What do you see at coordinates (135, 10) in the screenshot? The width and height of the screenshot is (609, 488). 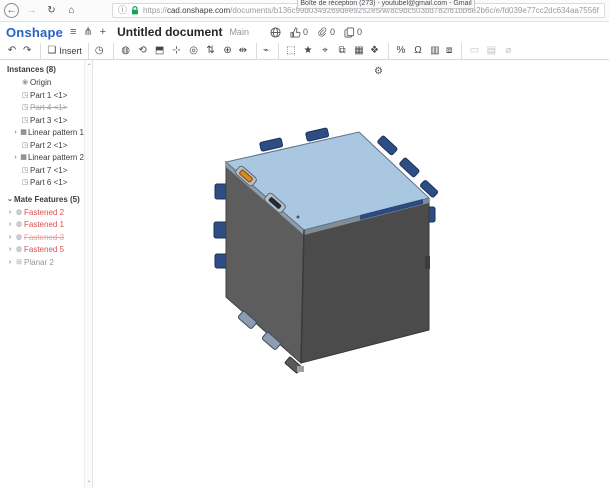 I see `lock-icon` at bounding box center [135, 10].